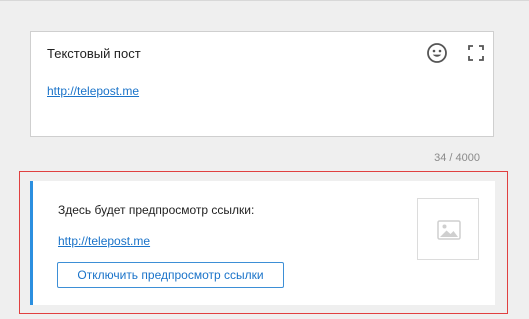 The height and width of the screenshot is (319, 529). I want to click on fullscreen-icon, so click(476, 53).